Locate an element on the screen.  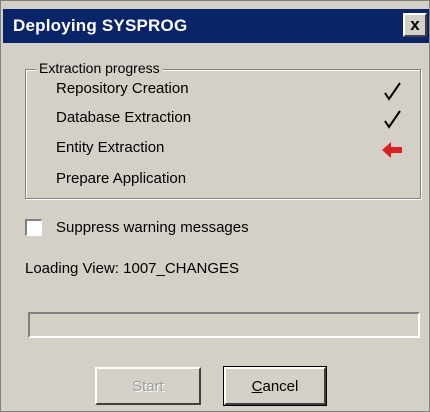
suppress-warnings-option: Suppress warning messages is located at coordinates (137, 227).